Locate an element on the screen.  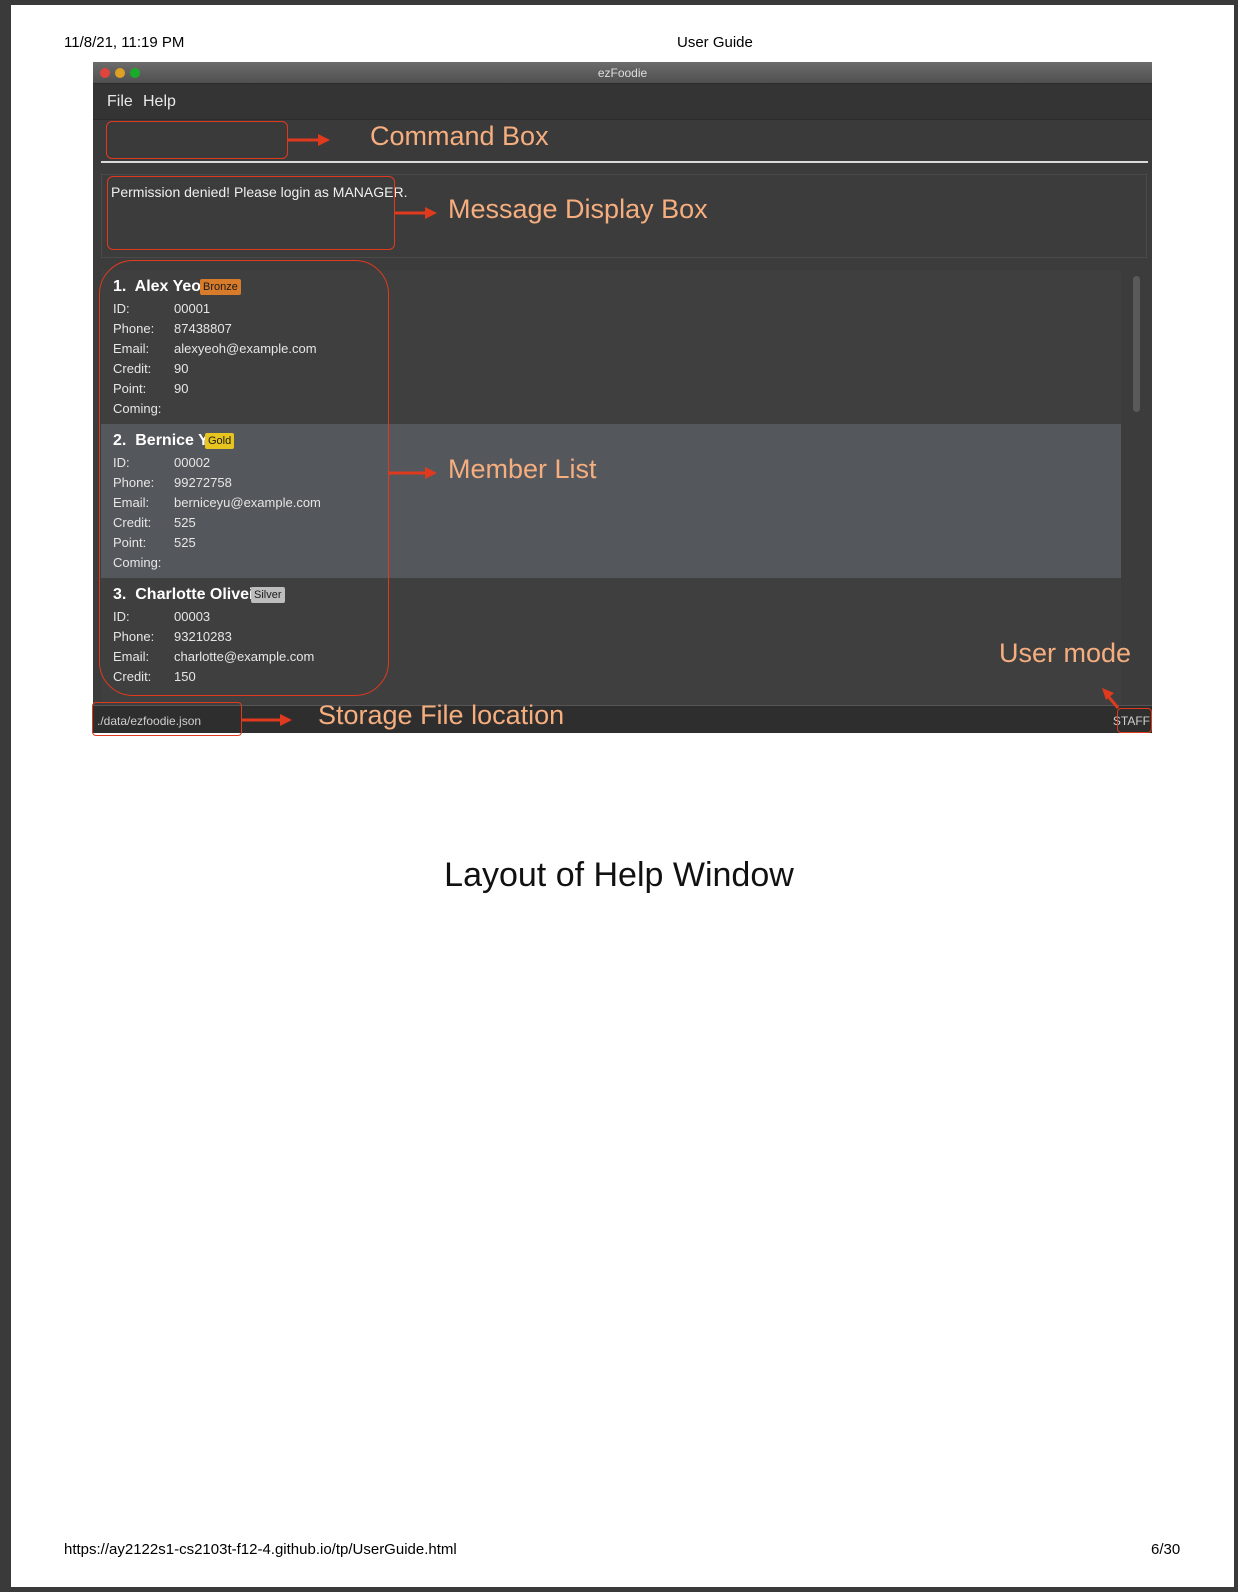
annotation-message-display-box: Message Display Box is located at coordinates (578, 209).